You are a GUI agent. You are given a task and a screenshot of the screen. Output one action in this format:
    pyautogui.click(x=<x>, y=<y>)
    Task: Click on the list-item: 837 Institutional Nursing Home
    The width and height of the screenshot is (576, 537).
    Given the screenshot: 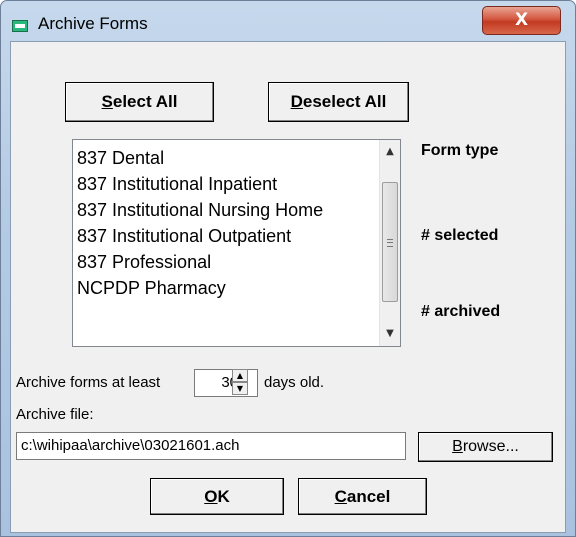 What is the action you would take?
    pyautogui.click(x=200, y=210)
    